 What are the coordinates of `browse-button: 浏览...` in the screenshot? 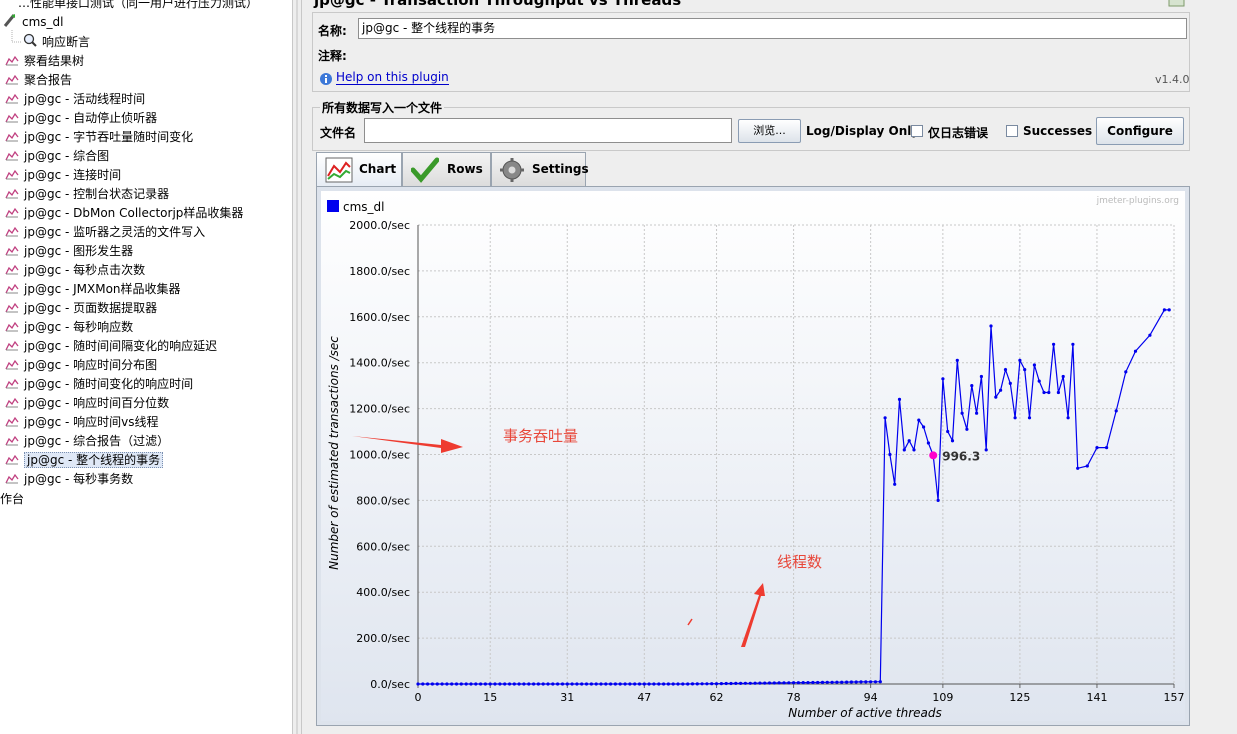 It's located at (769, 131).